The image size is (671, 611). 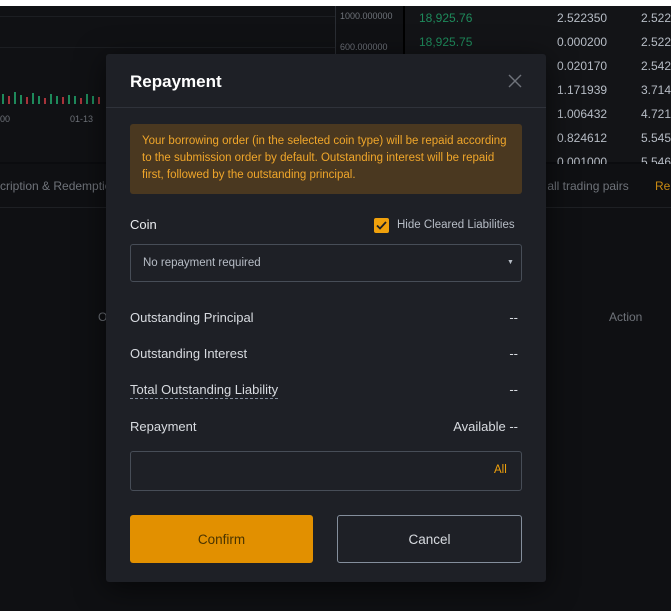 What do you see at coordinates (510, 262) in the screenshot?
I see `caret-down-icon: ▼` at bounding box center [510, 262].